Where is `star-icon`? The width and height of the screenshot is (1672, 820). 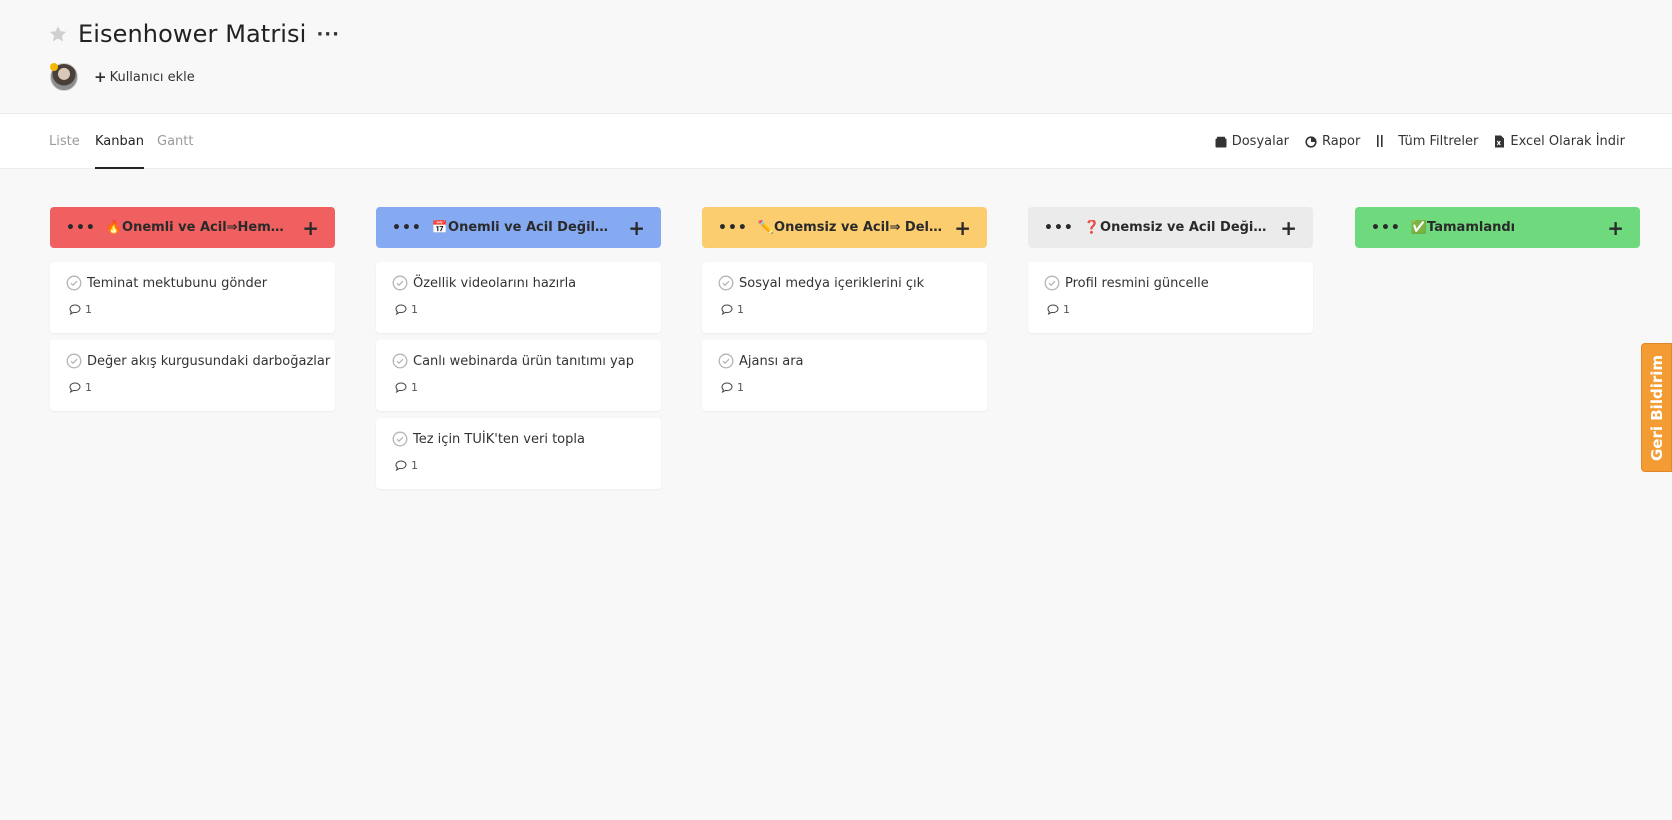 star-icon is located at coordinates (58, 34).